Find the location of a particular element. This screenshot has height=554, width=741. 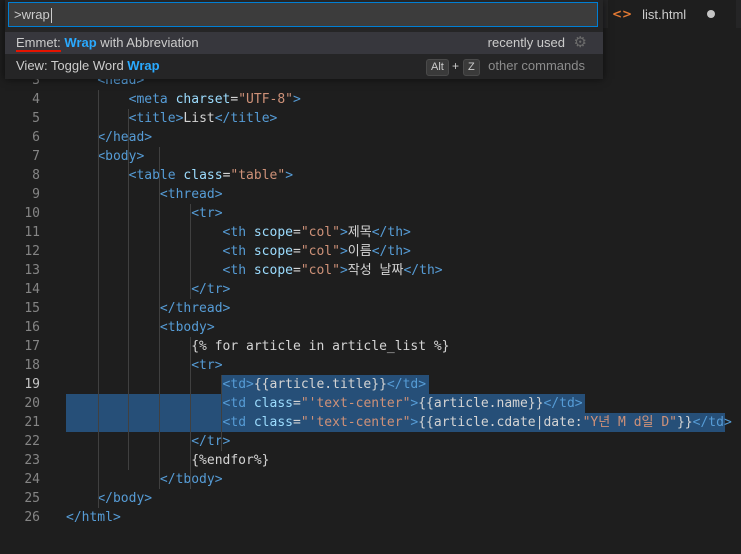

code-text: </tbody> is located at coordinates (191, 479).